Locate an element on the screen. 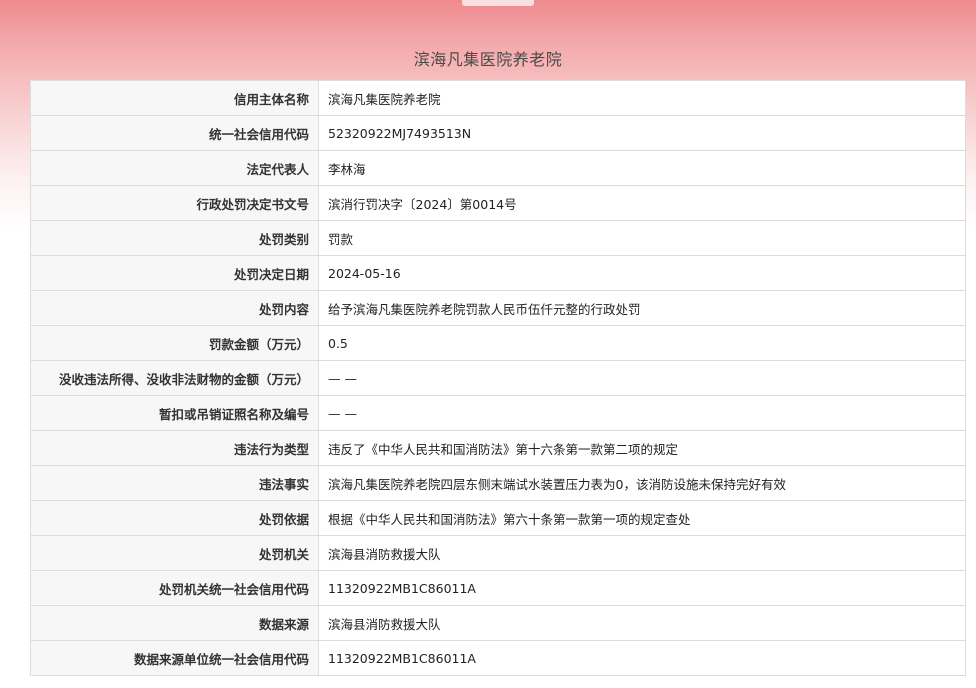 The width and height of the screenshot is (976, 688). table-row: 数据来源单位统一社会信用代码 11320922MB1C86011A is located at coordinates (498, 658).